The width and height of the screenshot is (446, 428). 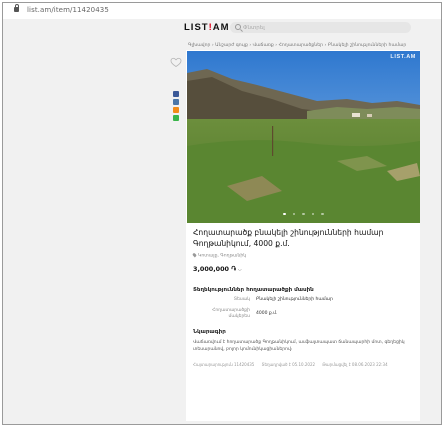 I want to click on attribute-label: Տեսակ, so click(x=241, y=299).